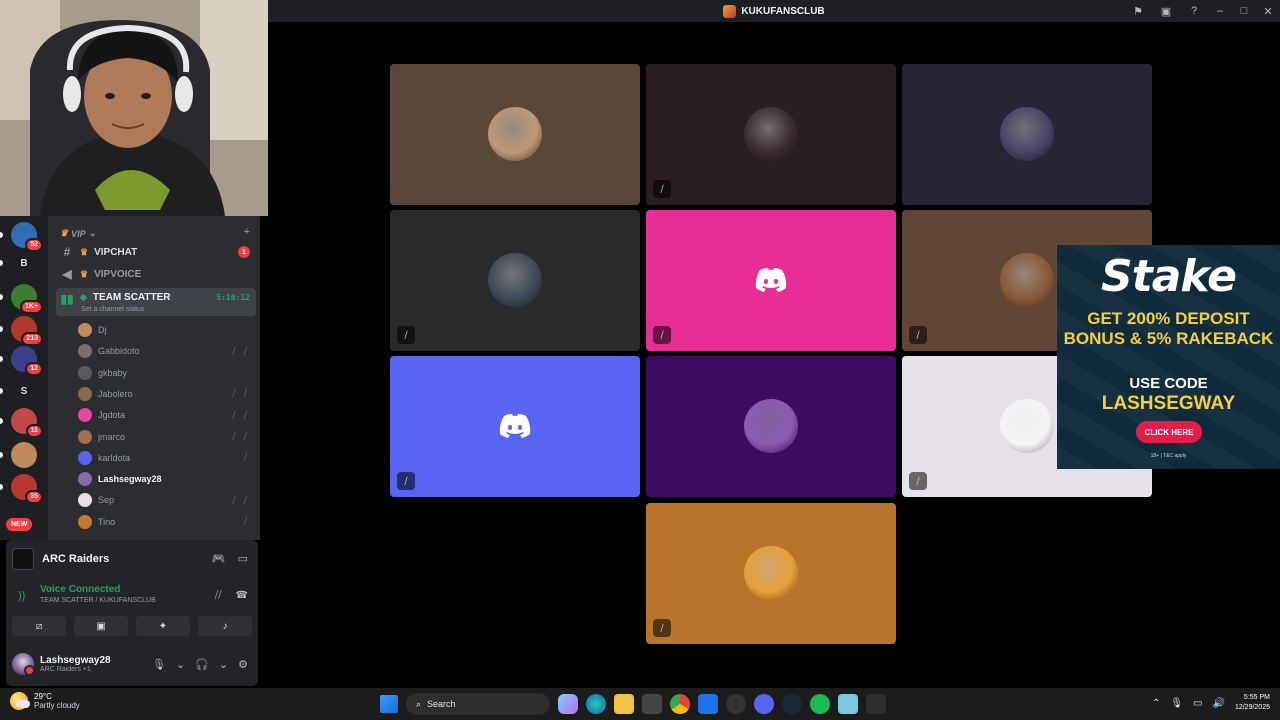 The image size is (1280, 720). Describe the element at coordinates (652, 704) in the screenshot. I see `store-icon` at that location.